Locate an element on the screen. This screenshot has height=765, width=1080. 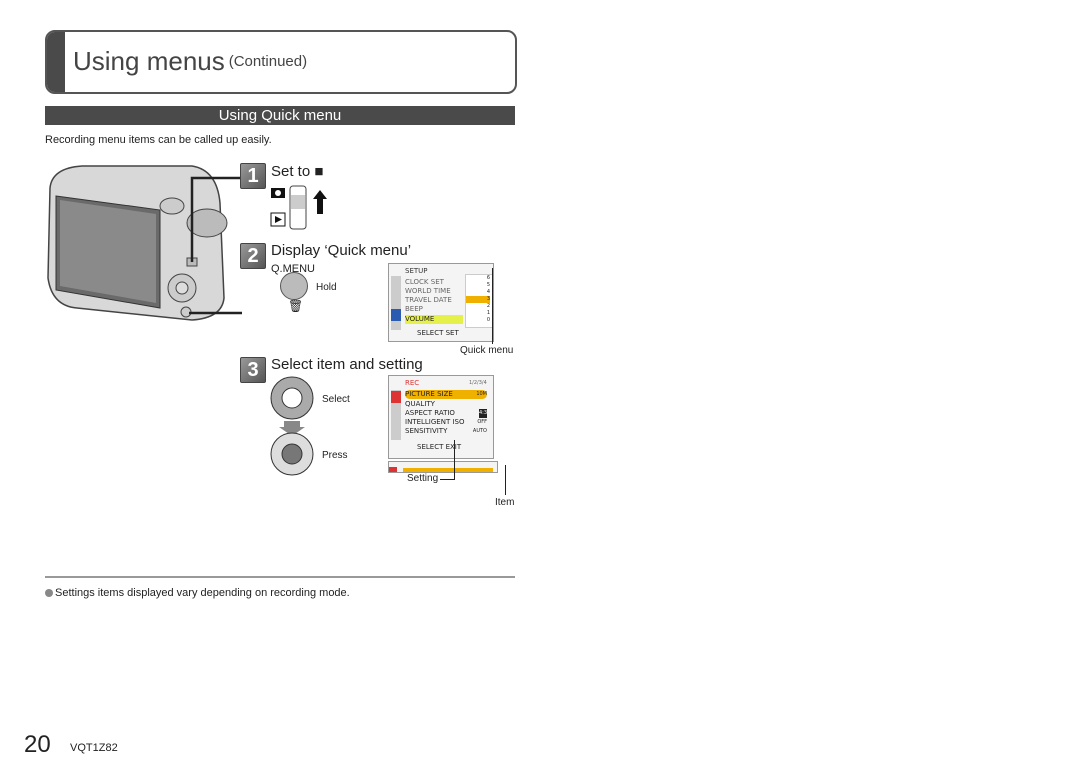
rec-screen-detail-strip is located at coordinates (443, 467).